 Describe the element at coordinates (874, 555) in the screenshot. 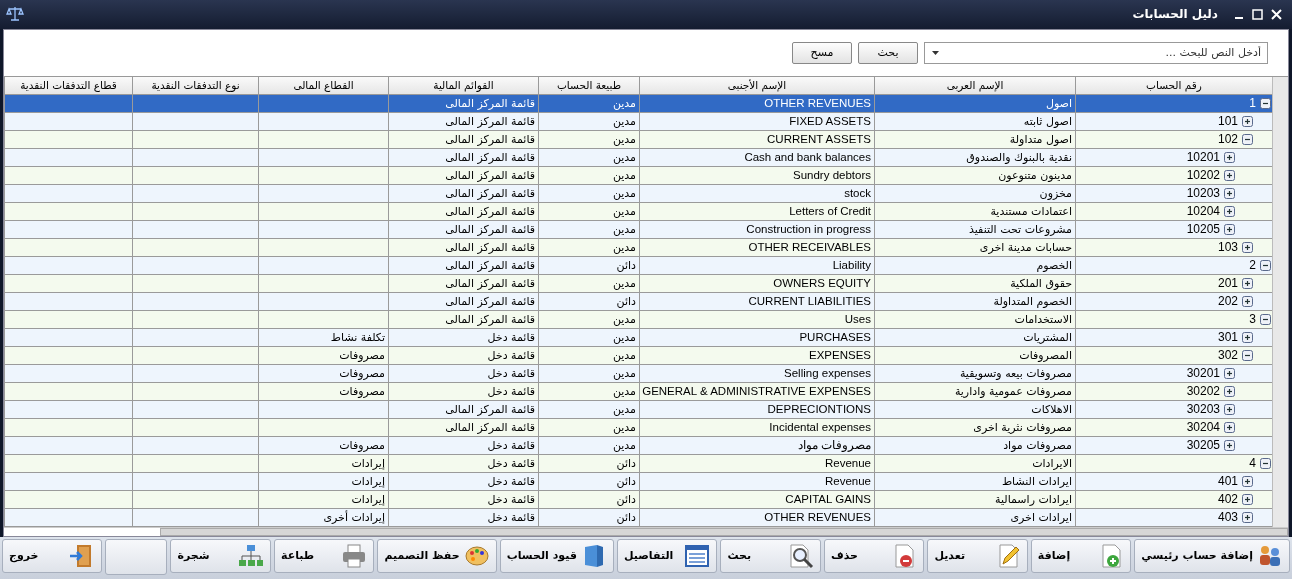

I see `delete-button: حذف` at that location.